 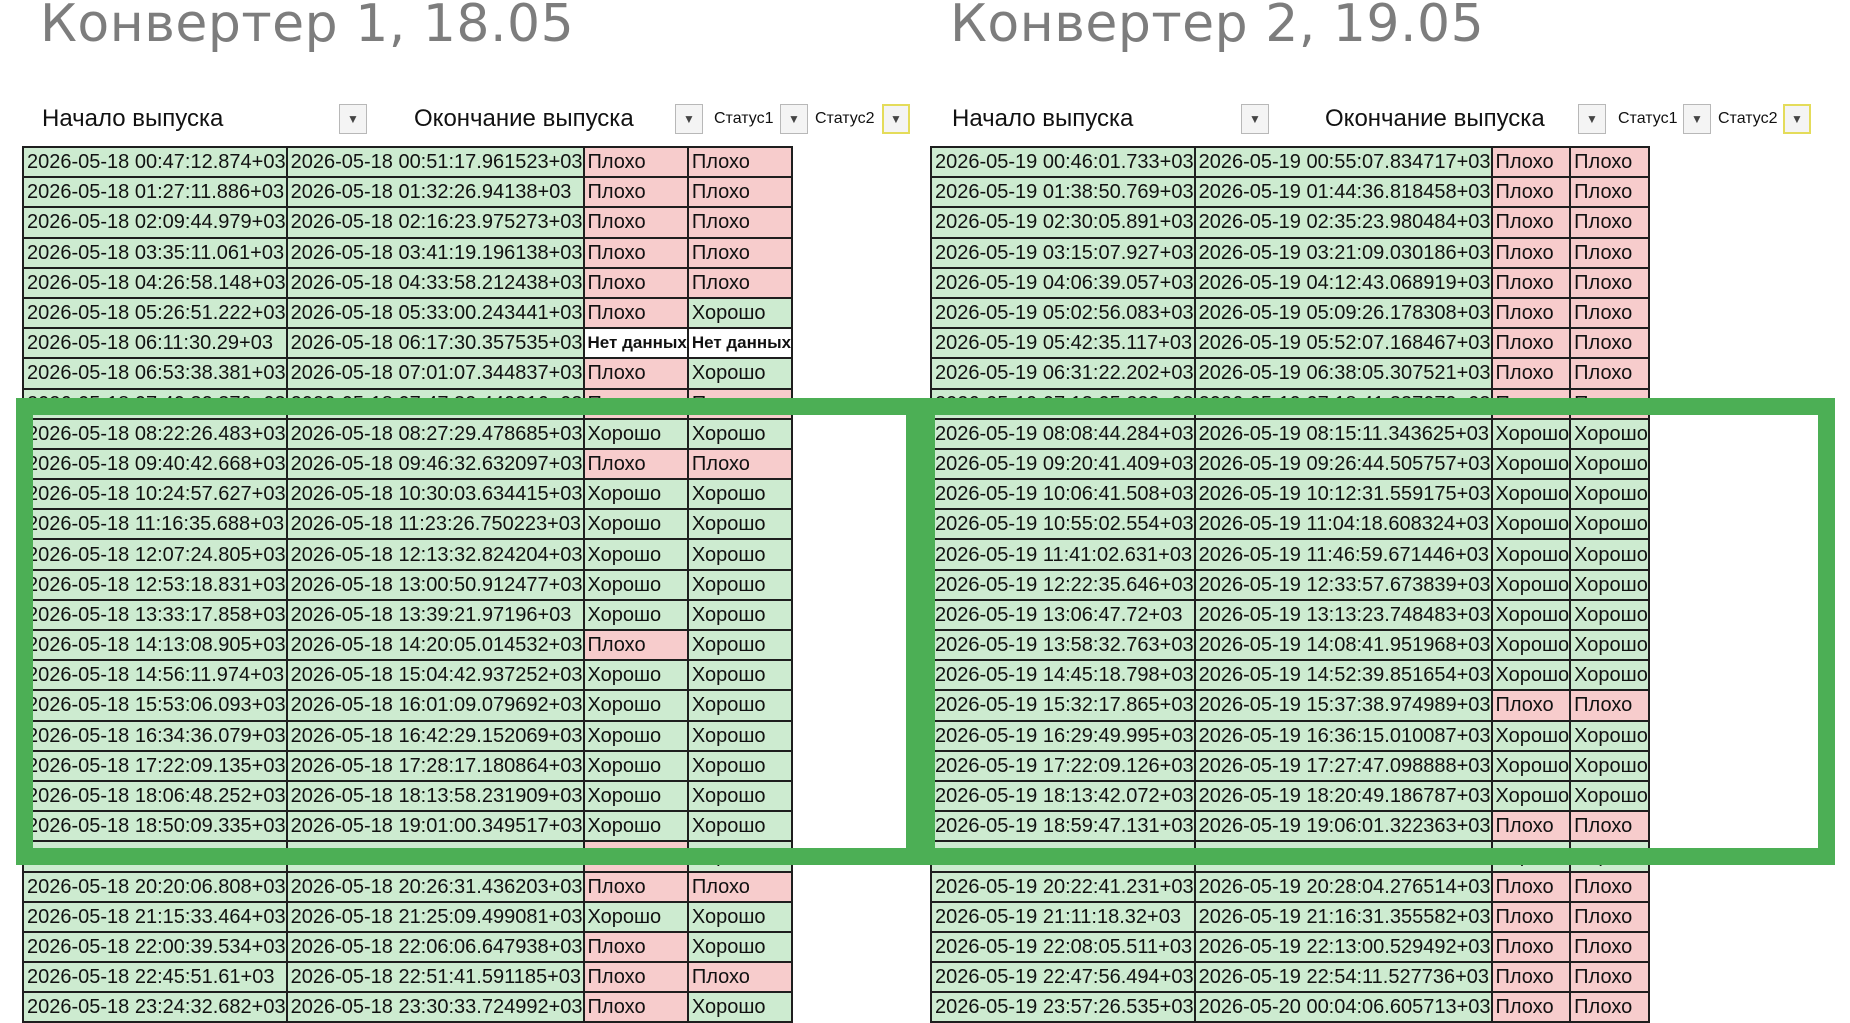 I want to click on start-cell: 2026-05-18 22:00:39.534+03, so click(x=155, y=947).